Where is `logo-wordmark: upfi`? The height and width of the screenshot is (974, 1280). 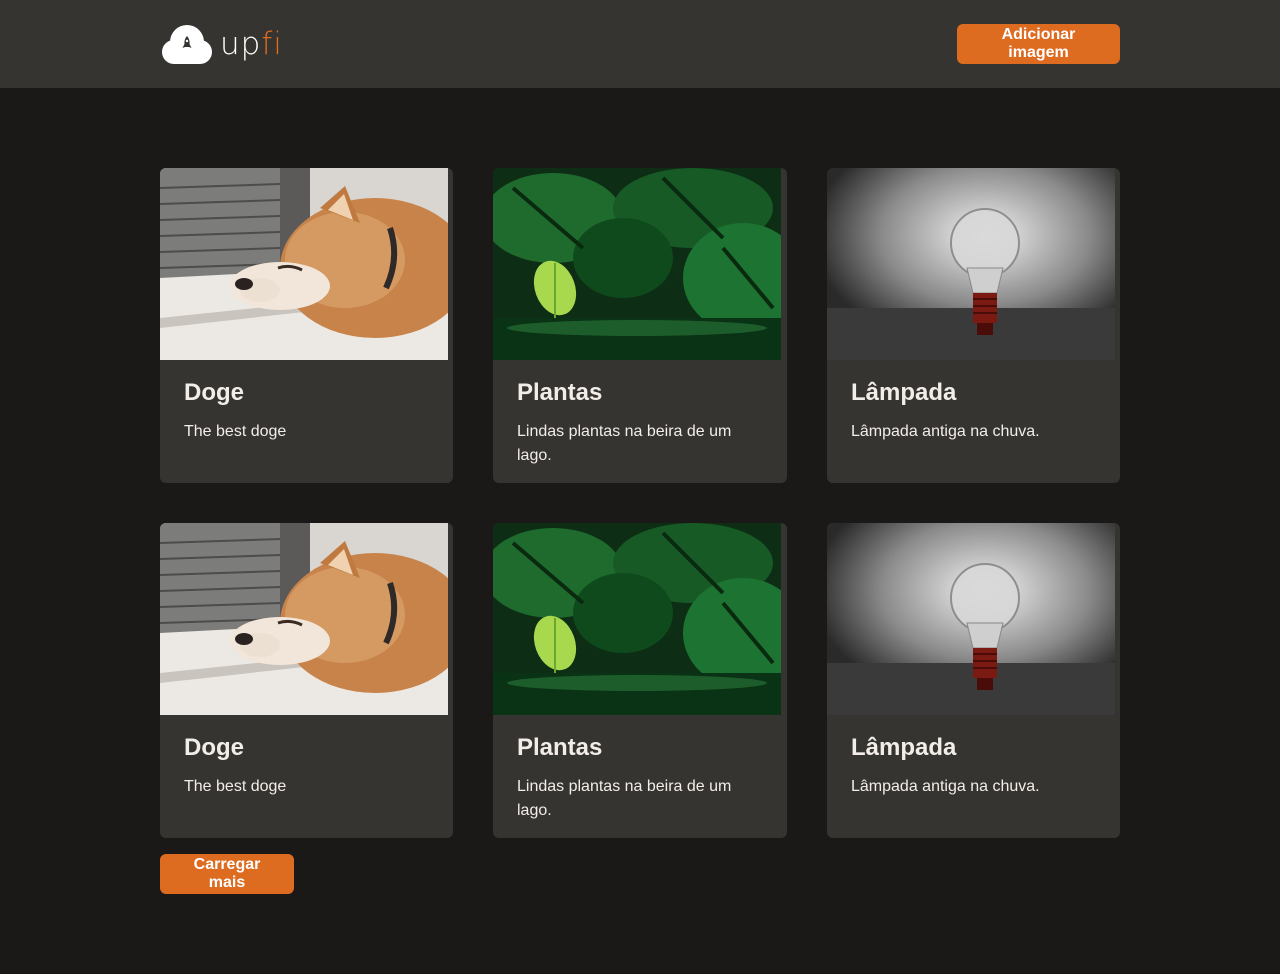
logo-wordmark: upfi is located at coordinates (251, 43).